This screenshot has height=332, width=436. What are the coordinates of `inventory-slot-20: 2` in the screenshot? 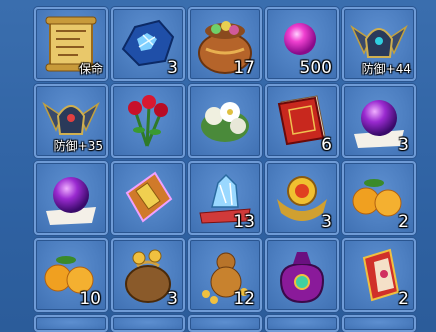 It's located at (379, 275).